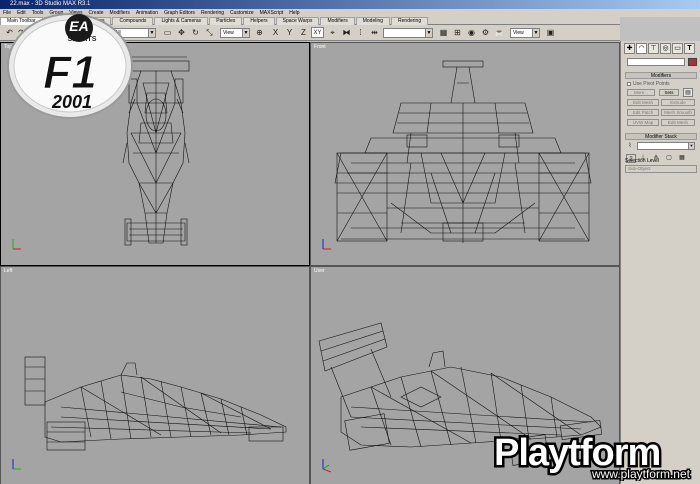 This screenshot has width=700, height=484. Describe the element at coordinates (678, 122) in the screenshot. I see `modifier-button-6: Edit Mesh` at that location.